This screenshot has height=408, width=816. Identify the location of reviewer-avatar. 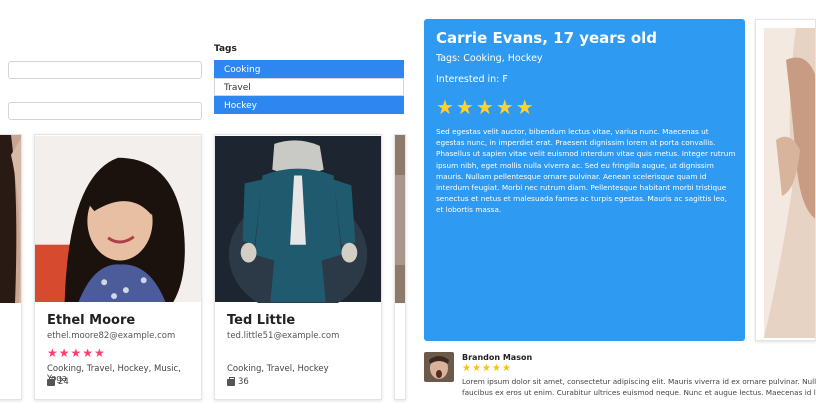
(439, 367).